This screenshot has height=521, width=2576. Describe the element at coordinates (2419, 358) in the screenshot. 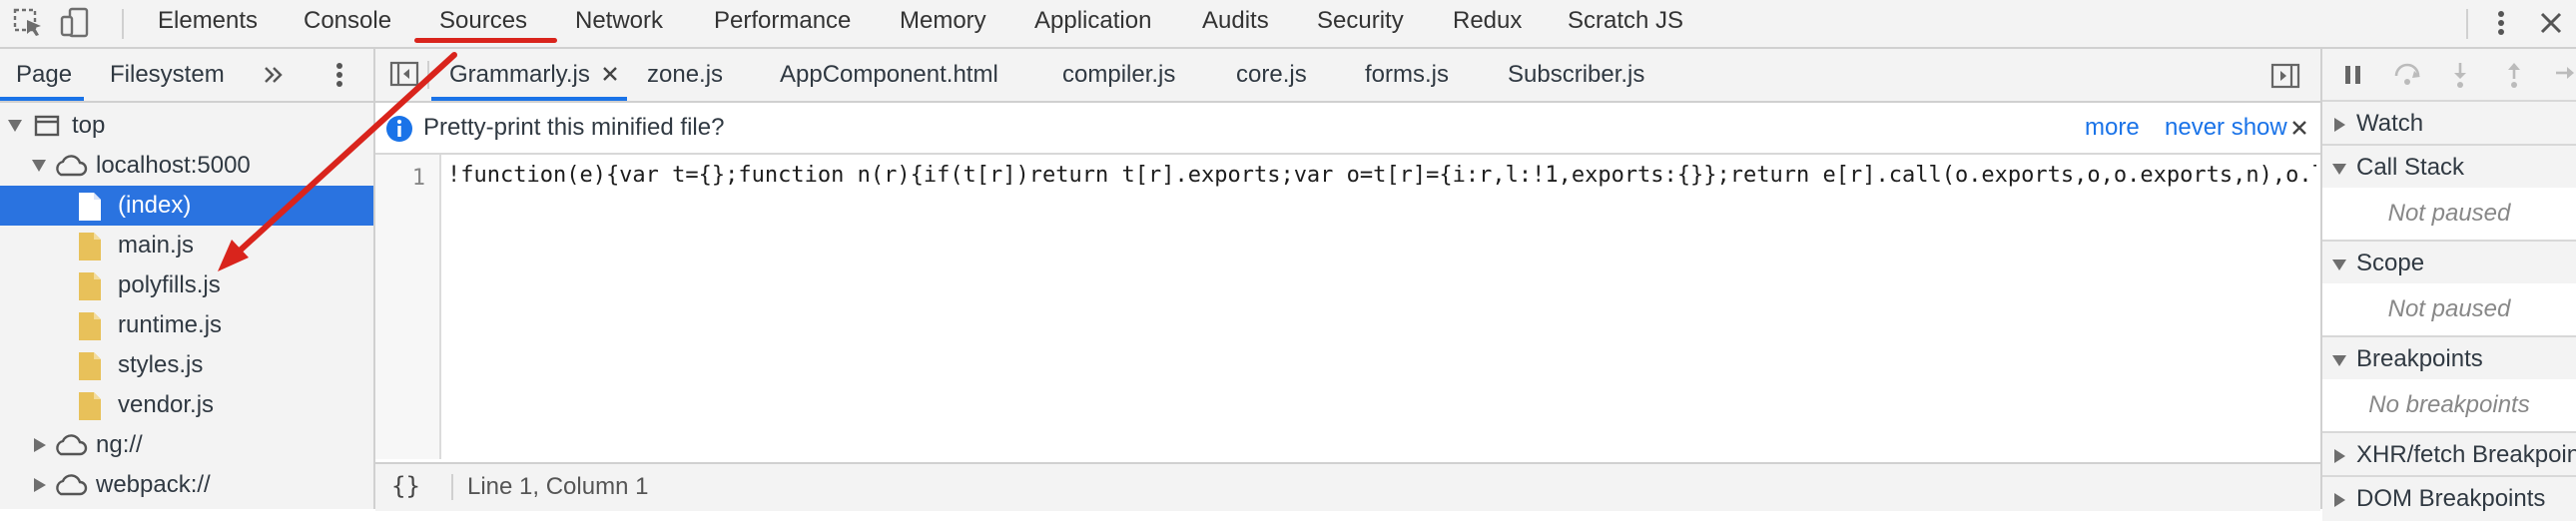

I see `section-title: Breakpoints` at that location.